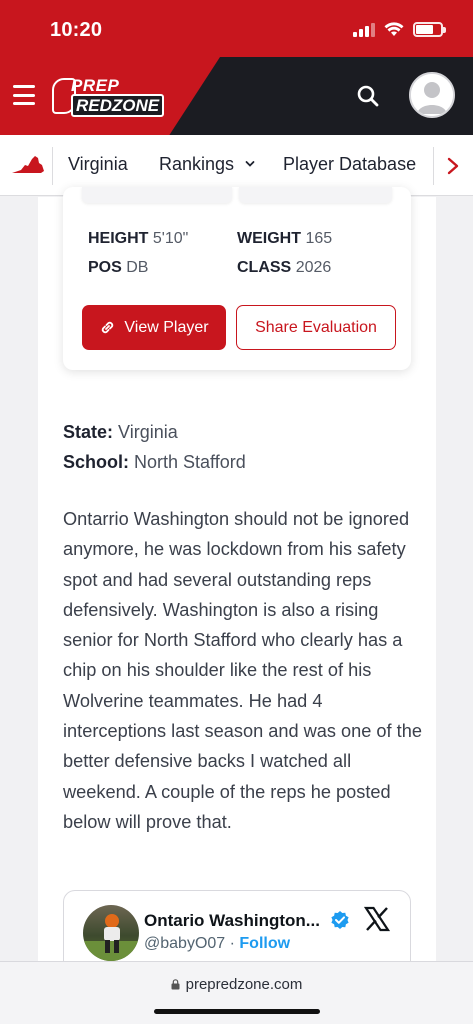 The height and width of the screenshot is (1024, 473). I want to click on tweet-handle: @babyO07, so click(185, 943).